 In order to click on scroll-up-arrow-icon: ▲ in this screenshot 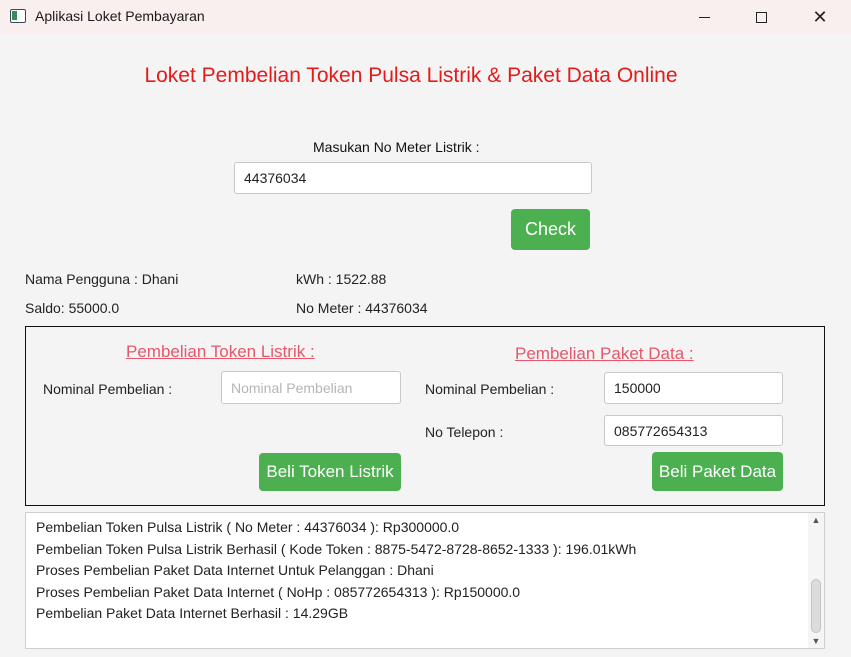, I will do `click(816, 520)`.